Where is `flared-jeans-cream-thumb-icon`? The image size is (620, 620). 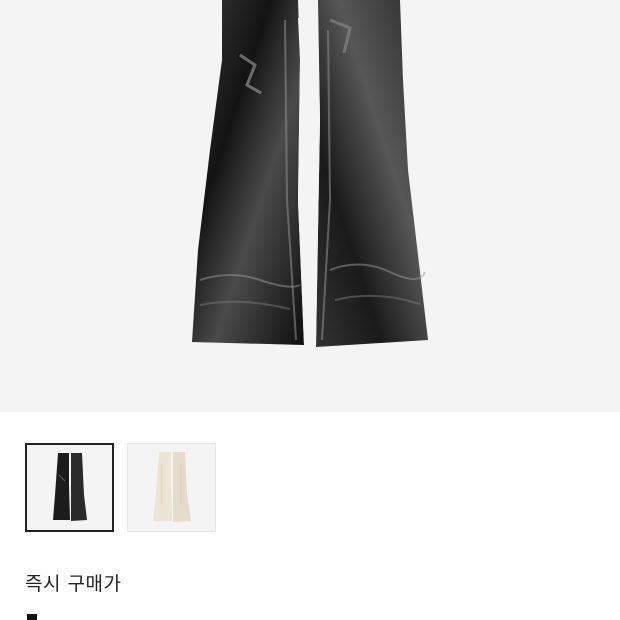 flared-jeans-cream-thumb-icon is located at coordinates (172, 487).